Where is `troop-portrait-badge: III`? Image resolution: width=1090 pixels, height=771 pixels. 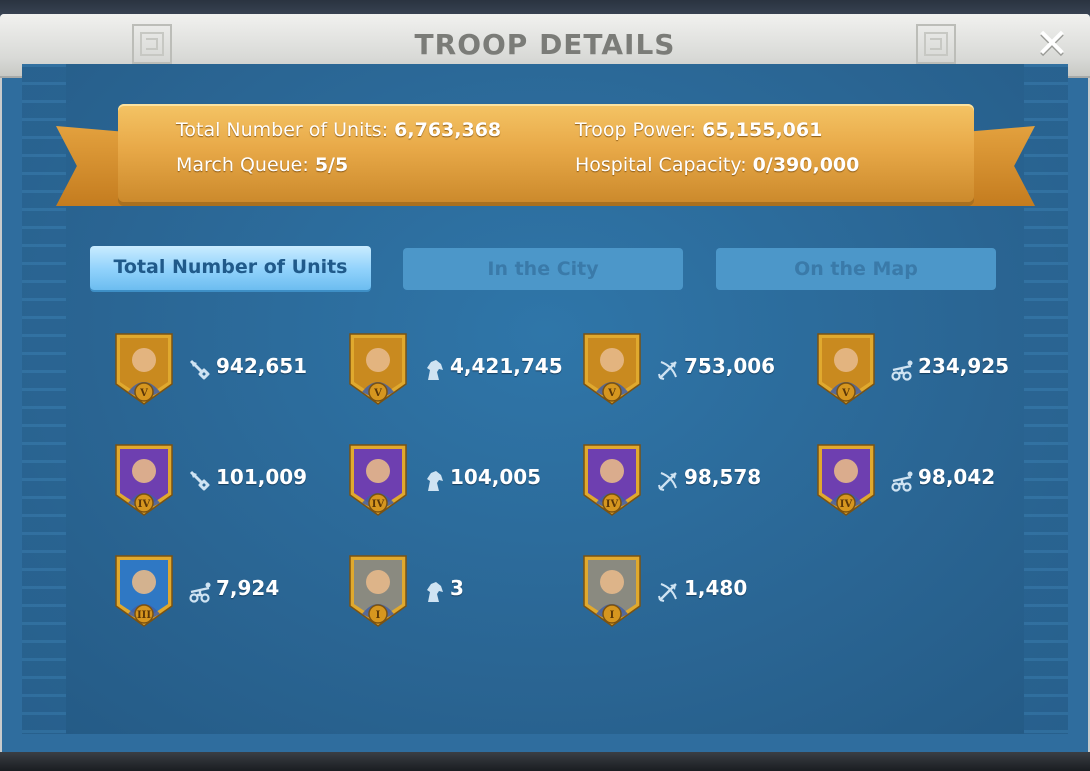 troop-portrait-badge: III is located at coordinates (144, 591).